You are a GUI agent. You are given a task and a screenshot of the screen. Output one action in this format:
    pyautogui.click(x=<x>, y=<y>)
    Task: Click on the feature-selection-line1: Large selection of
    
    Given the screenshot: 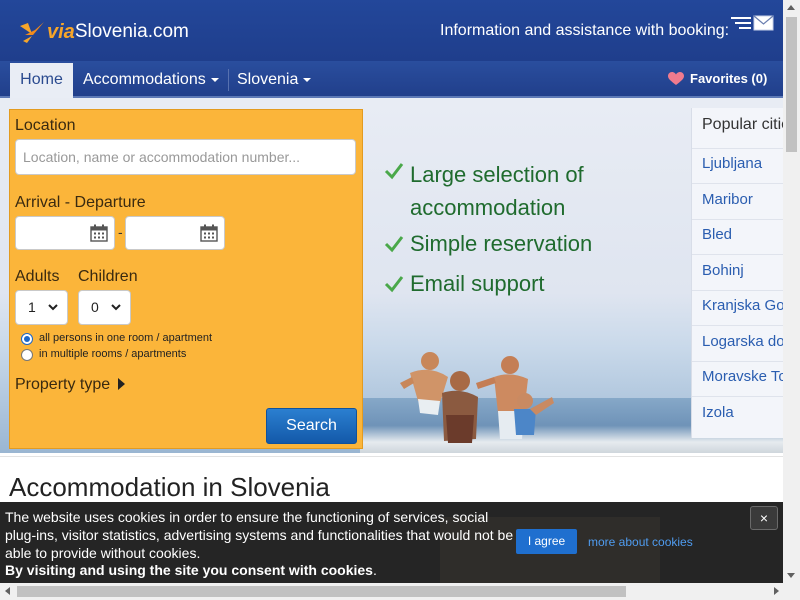 What is the action you would take?
    pyautogui.click(x=497, y=174)
    